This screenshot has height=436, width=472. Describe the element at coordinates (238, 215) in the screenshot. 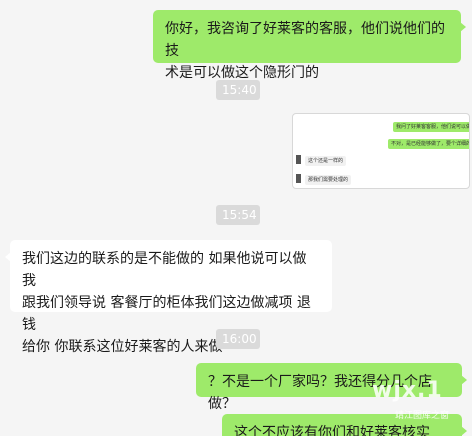

I see `timestamp: 15:54` at that location.